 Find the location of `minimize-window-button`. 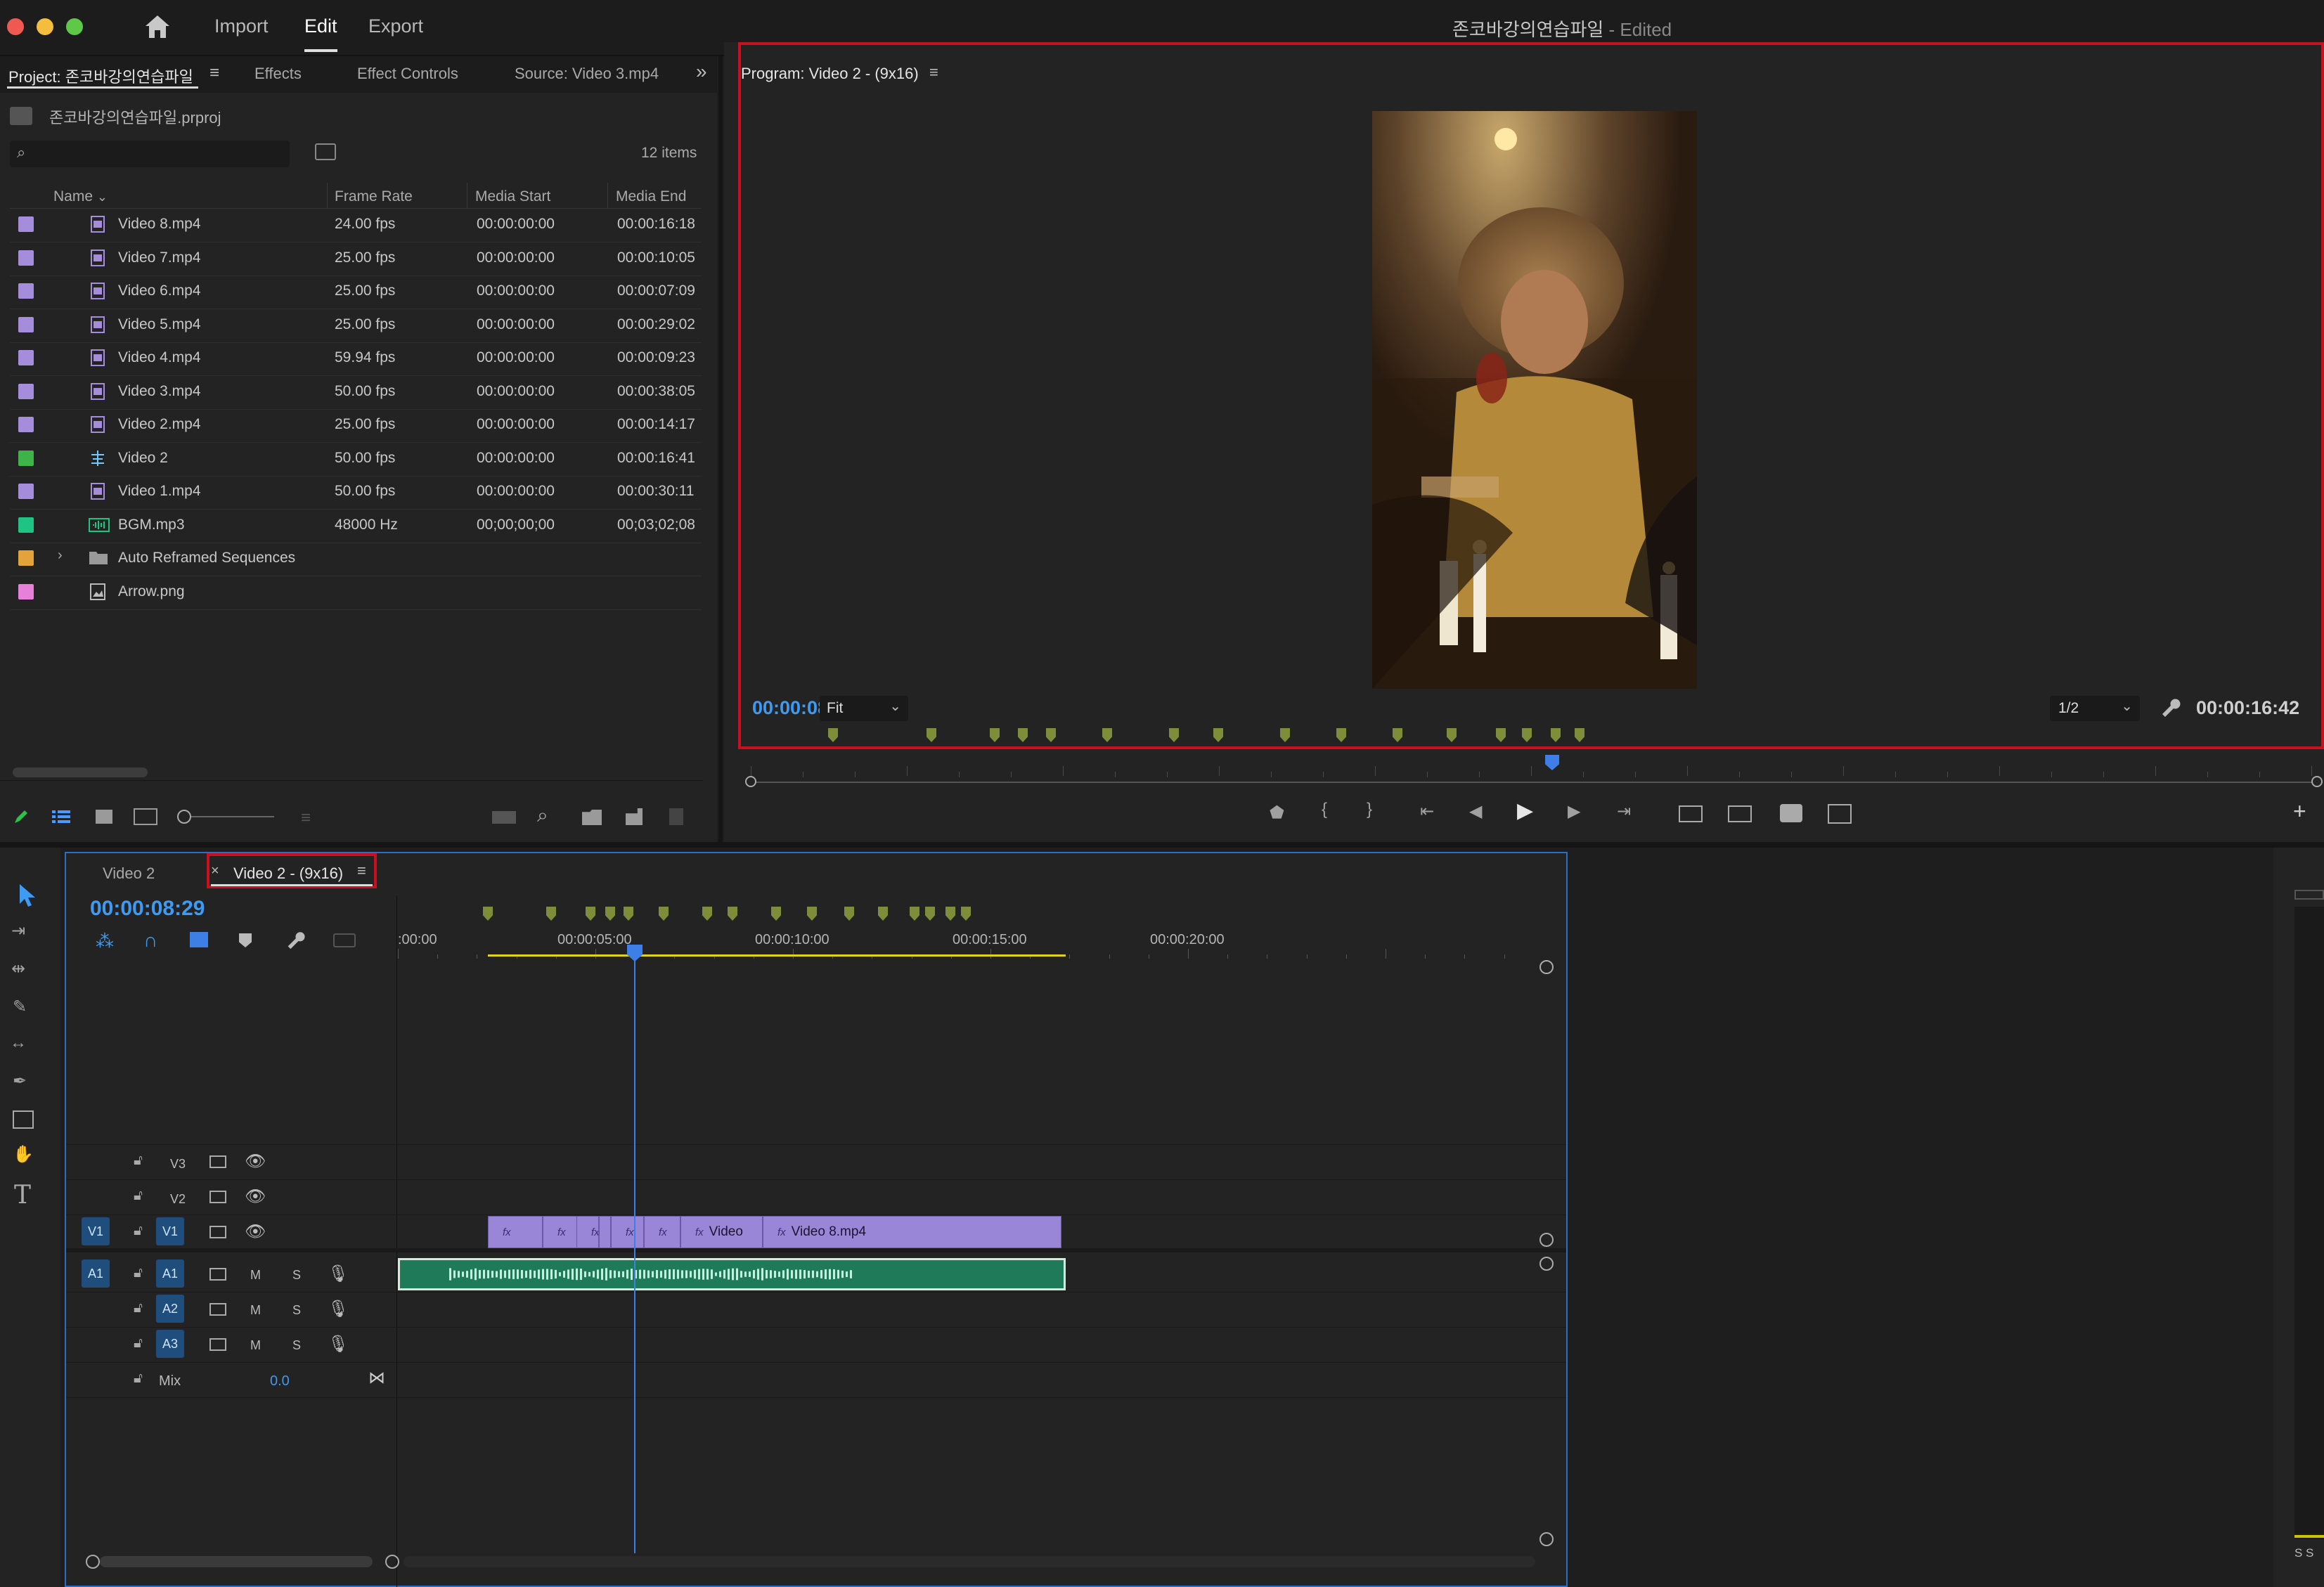

minimize-window-button is located at coordinates (45, 26).